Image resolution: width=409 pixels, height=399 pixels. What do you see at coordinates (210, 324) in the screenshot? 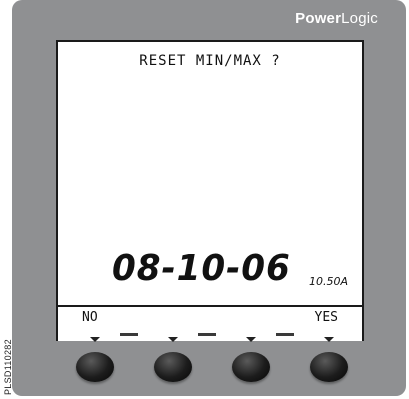
I see `softkey-label-bar: NO YES` at bounding box center [210, 324].